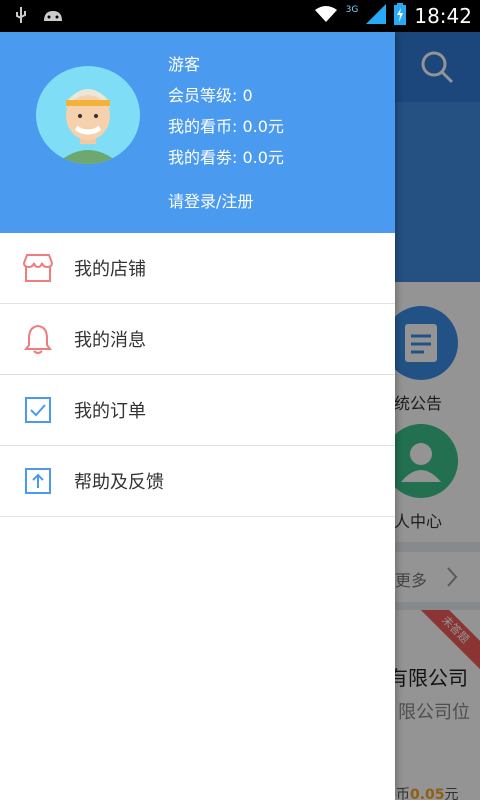 The image size is (480, 800). Describe the element at coordinates (21, 17) in the screenshot. I see `usb-icon` at that location.